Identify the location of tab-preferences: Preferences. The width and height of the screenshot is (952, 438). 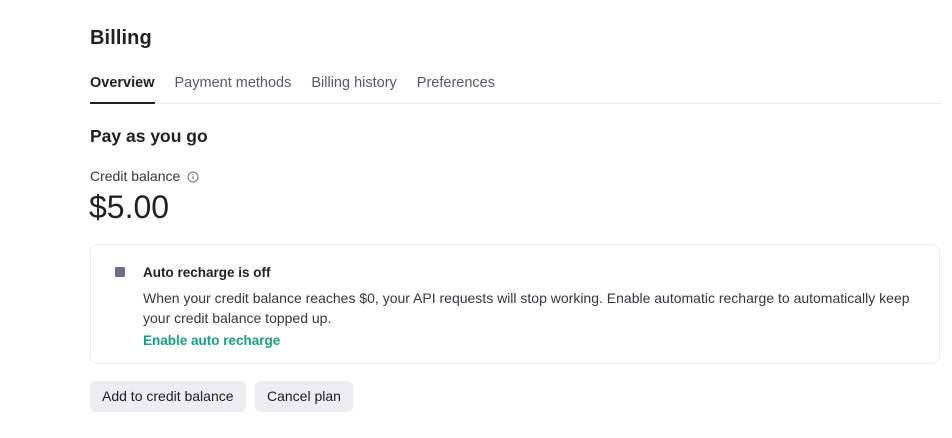
(456, 81).